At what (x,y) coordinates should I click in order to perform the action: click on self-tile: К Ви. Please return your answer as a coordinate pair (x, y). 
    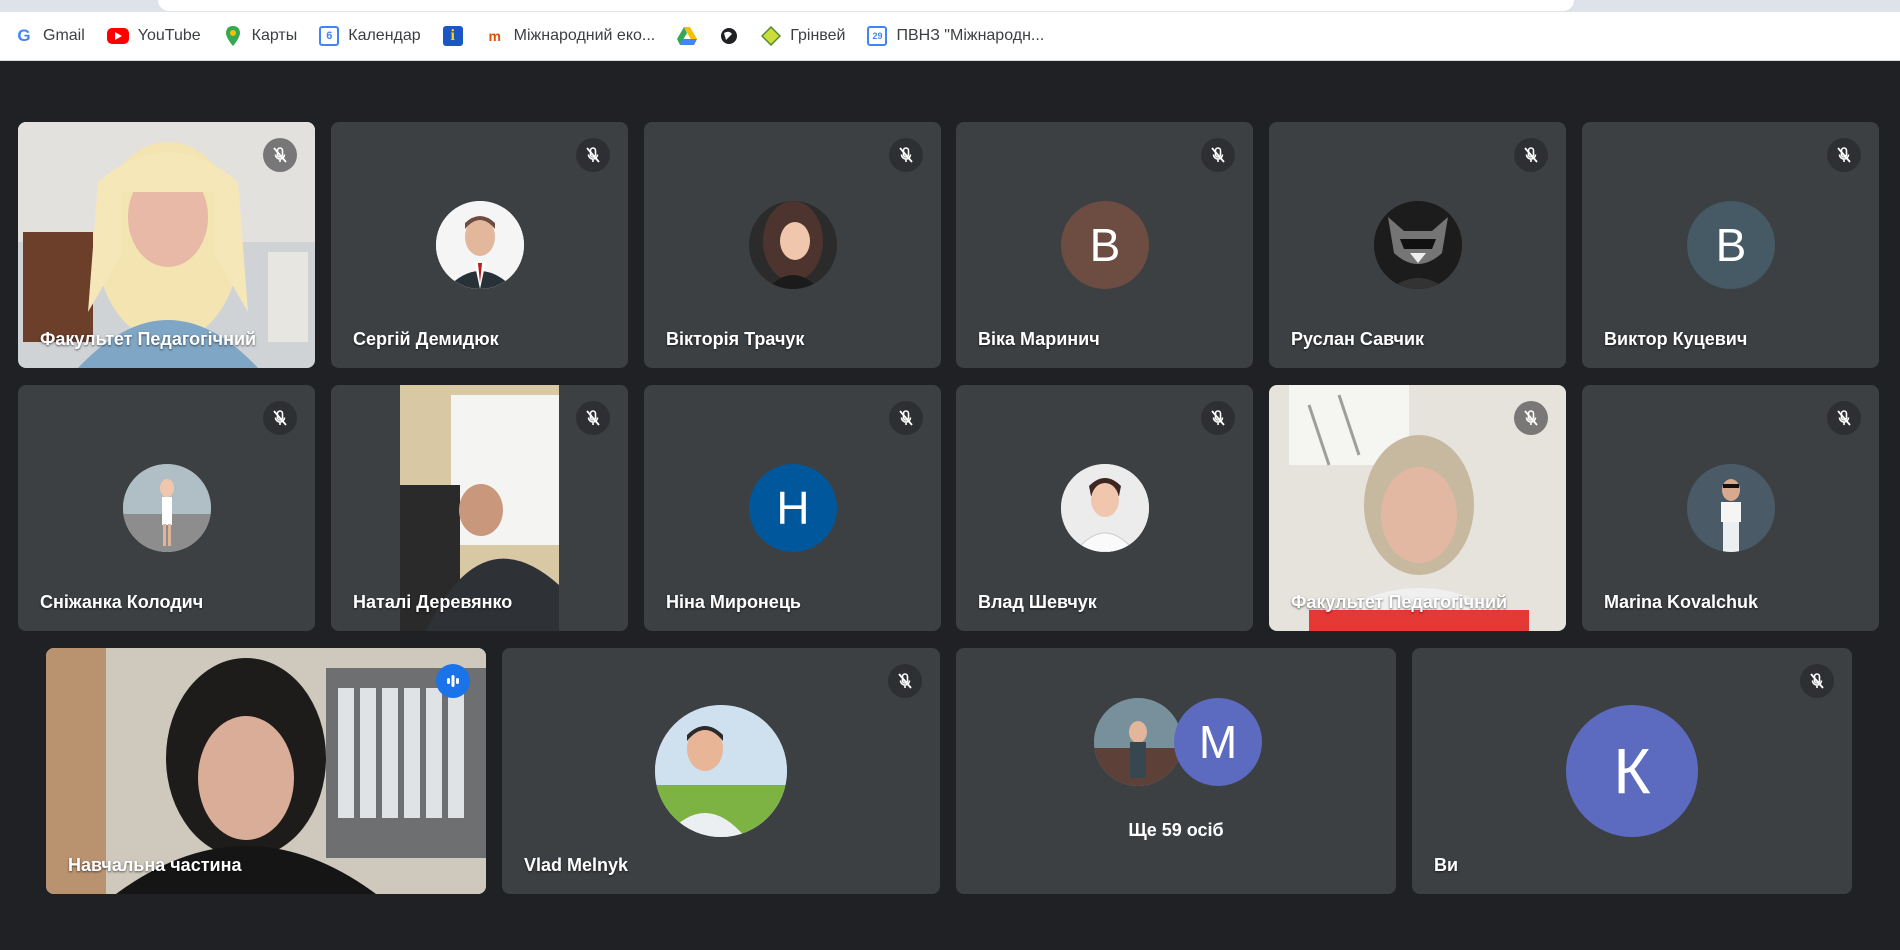
    Looking at the image, I should click on (1632, 771).